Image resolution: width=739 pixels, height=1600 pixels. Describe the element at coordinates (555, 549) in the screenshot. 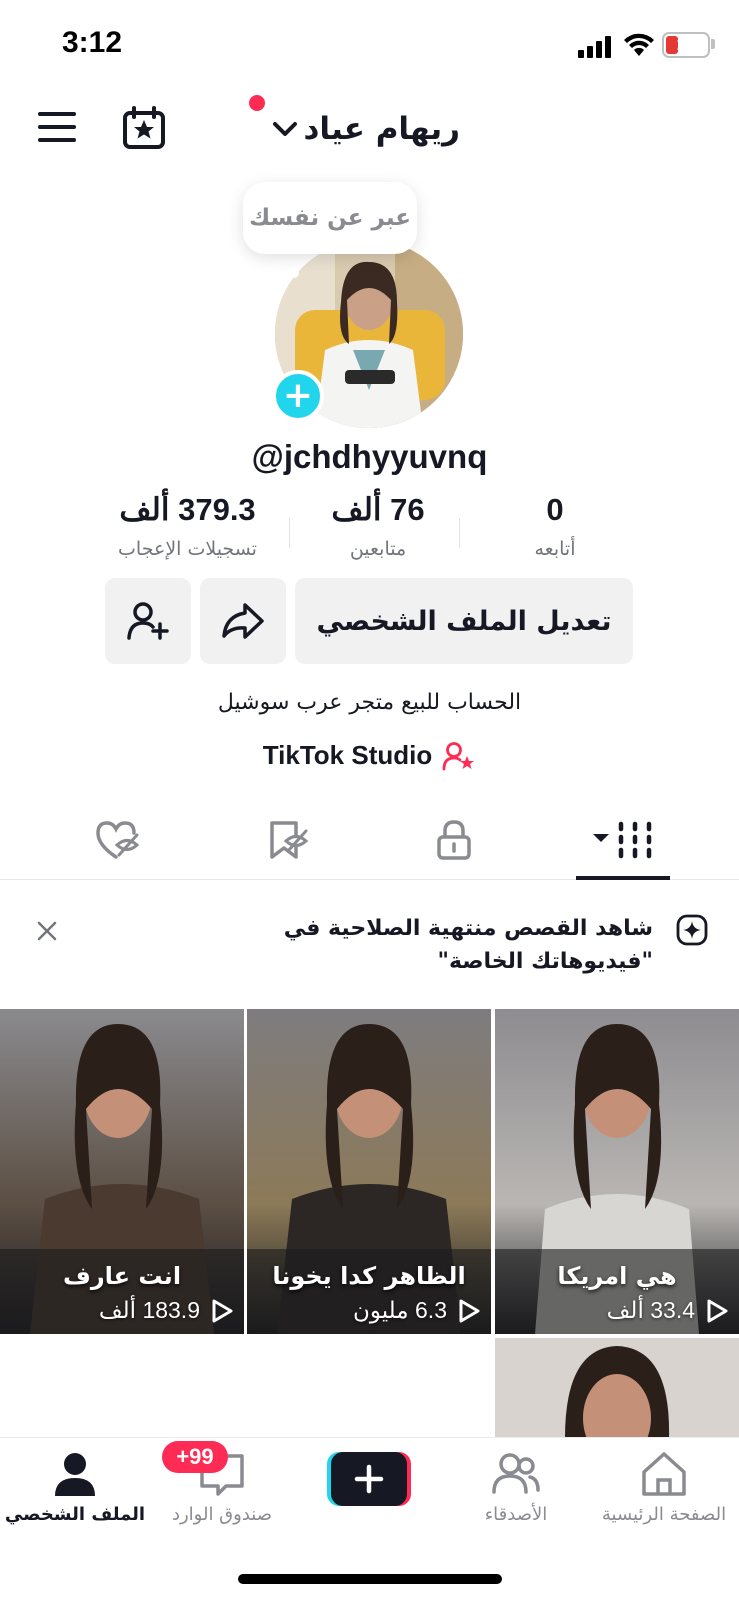

I see `following-label: أتابعه` at that location.